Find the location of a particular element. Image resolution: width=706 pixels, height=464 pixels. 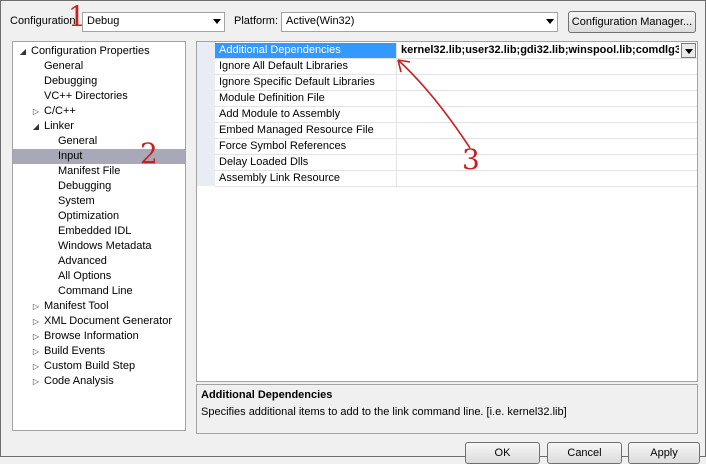

cancel-button: Cancel is located at coordinates (584, 453).